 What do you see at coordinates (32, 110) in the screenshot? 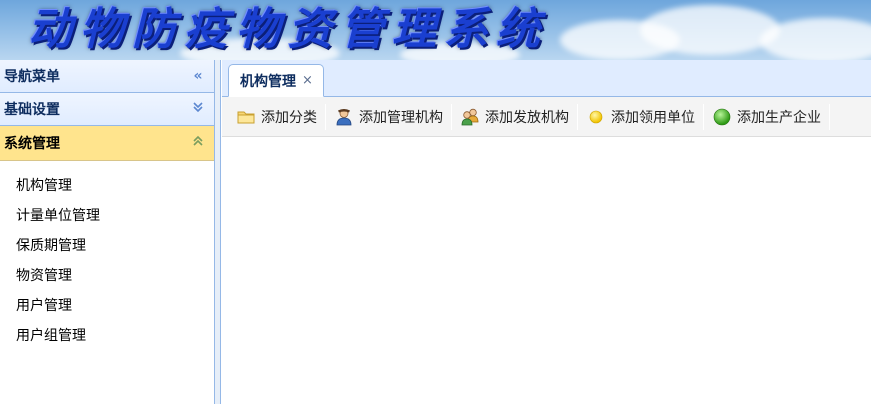
I see `section-label: 基础设置` at bounding box center [32, 110].